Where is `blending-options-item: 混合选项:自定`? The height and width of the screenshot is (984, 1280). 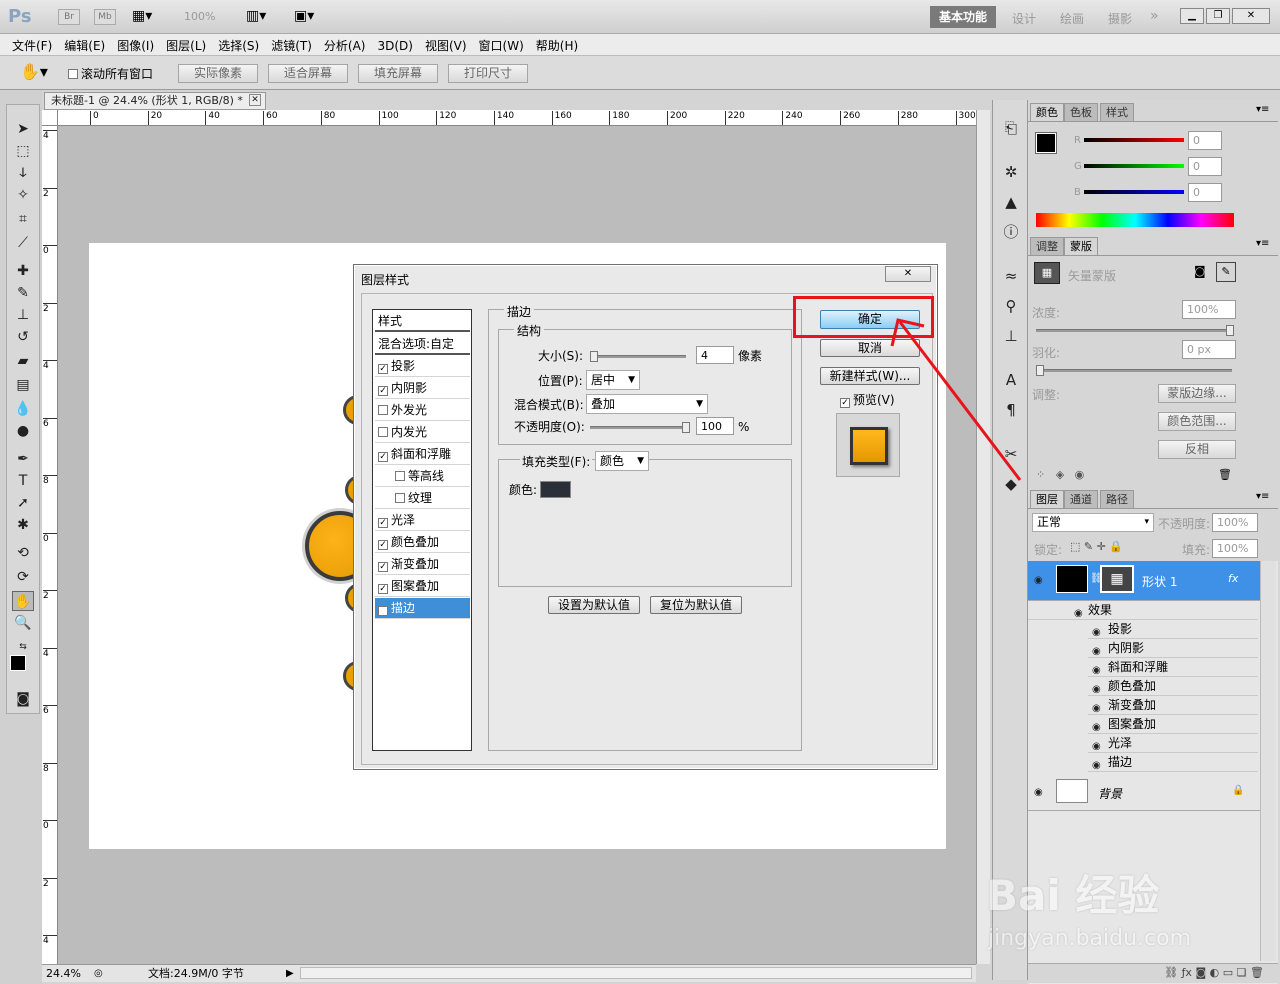
blending-options-item: 混合选项:自定 is located at coordinates (422, 344).